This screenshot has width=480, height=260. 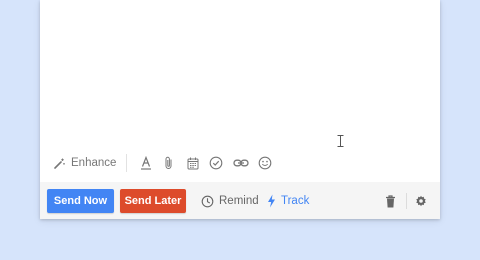 I want to click on text-cursor-icon, so click(x=340, y=141).